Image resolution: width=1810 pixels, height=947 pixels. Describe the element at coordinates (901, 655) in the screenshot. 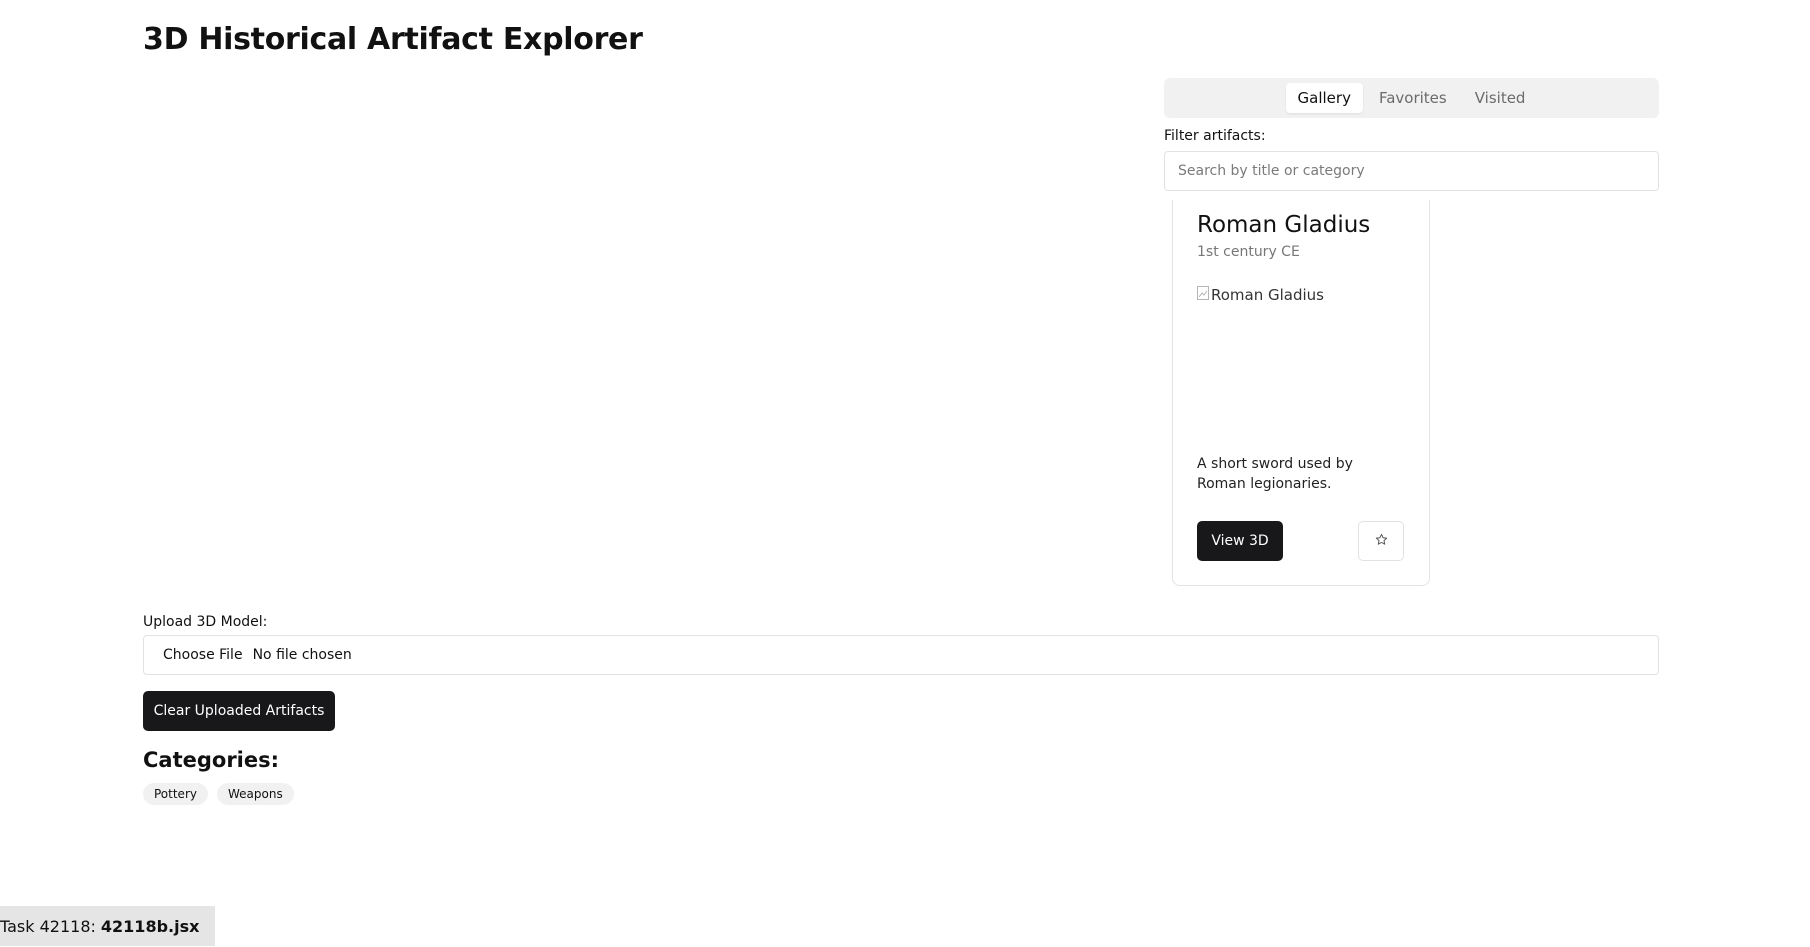

I see `file-upload-input: Choose File No file chosen` at that location.